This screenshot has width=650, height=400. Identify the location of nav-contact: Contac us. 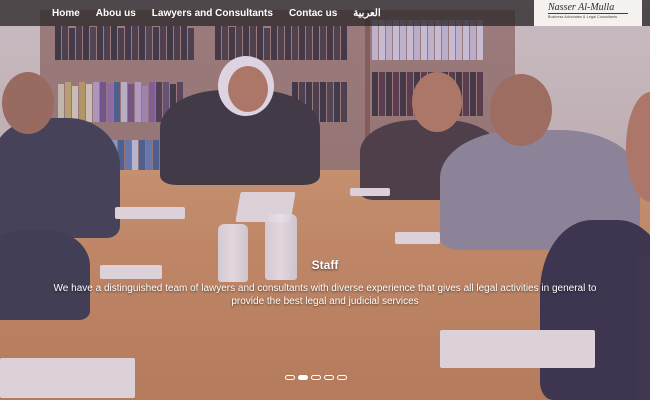
(313, 13).